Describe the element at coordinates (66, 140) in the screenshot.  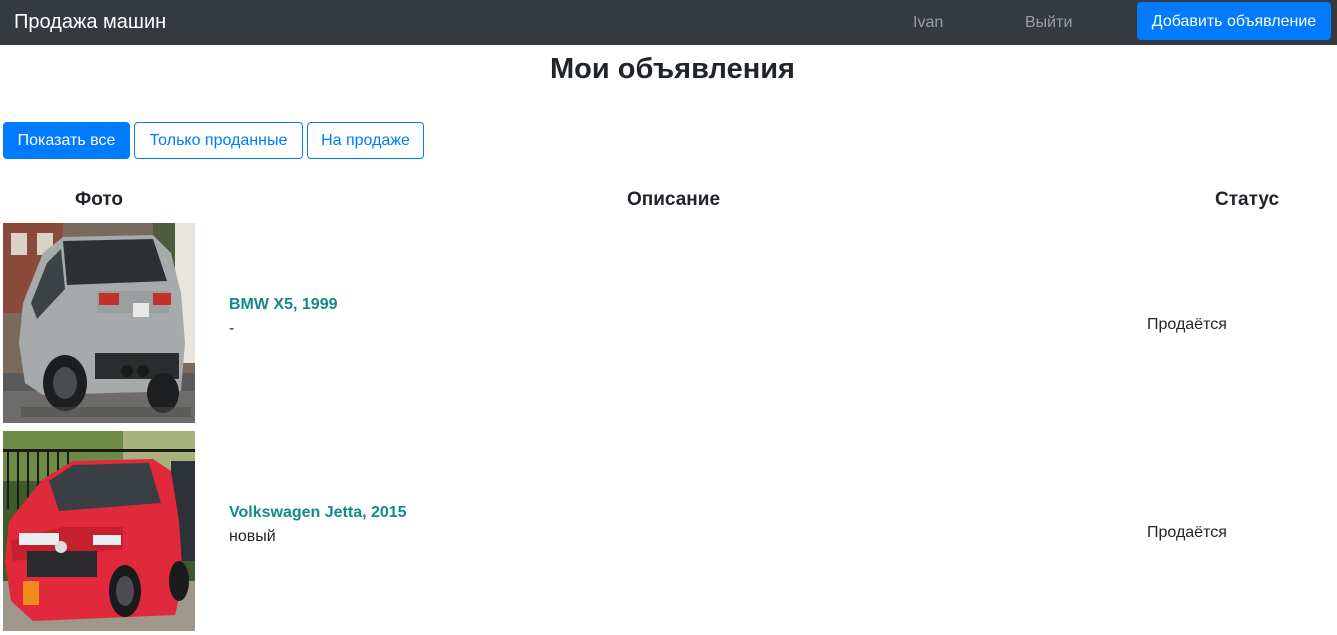
I see `filter-all-button: Показать все` at that location.